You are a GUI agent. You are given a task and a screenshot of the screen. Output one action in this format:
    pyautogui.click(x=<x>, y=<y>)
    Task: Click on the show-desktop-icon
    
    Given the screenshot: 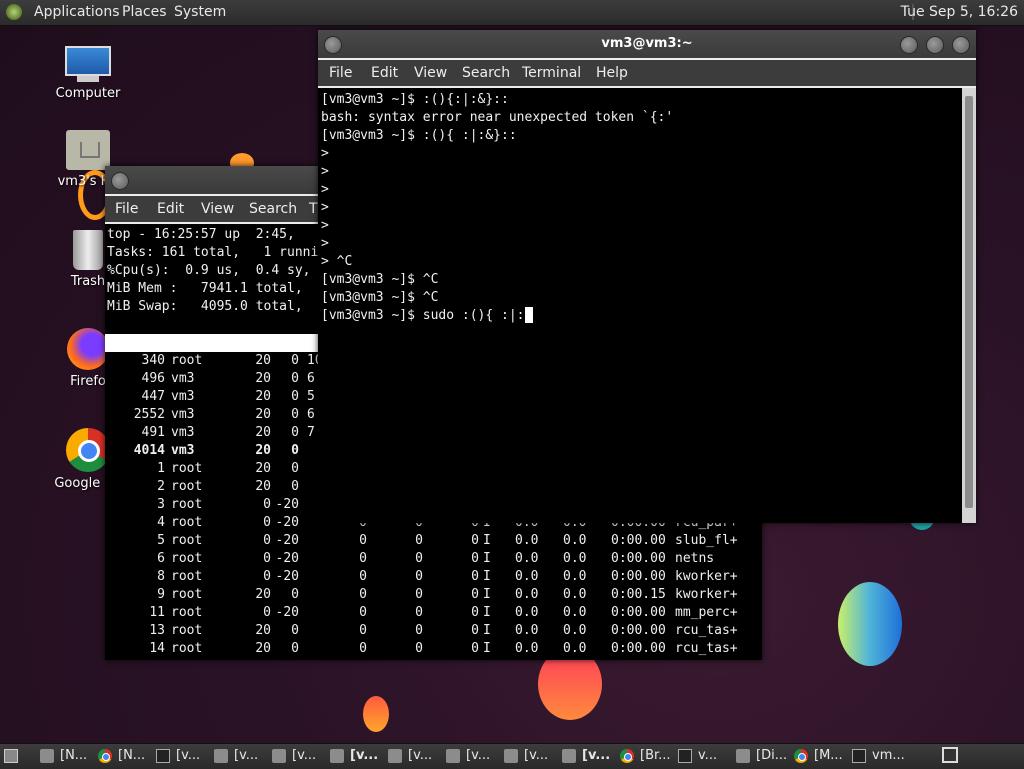 What is the action you would take?
    pyautogui.click(x=11, y=756)
    